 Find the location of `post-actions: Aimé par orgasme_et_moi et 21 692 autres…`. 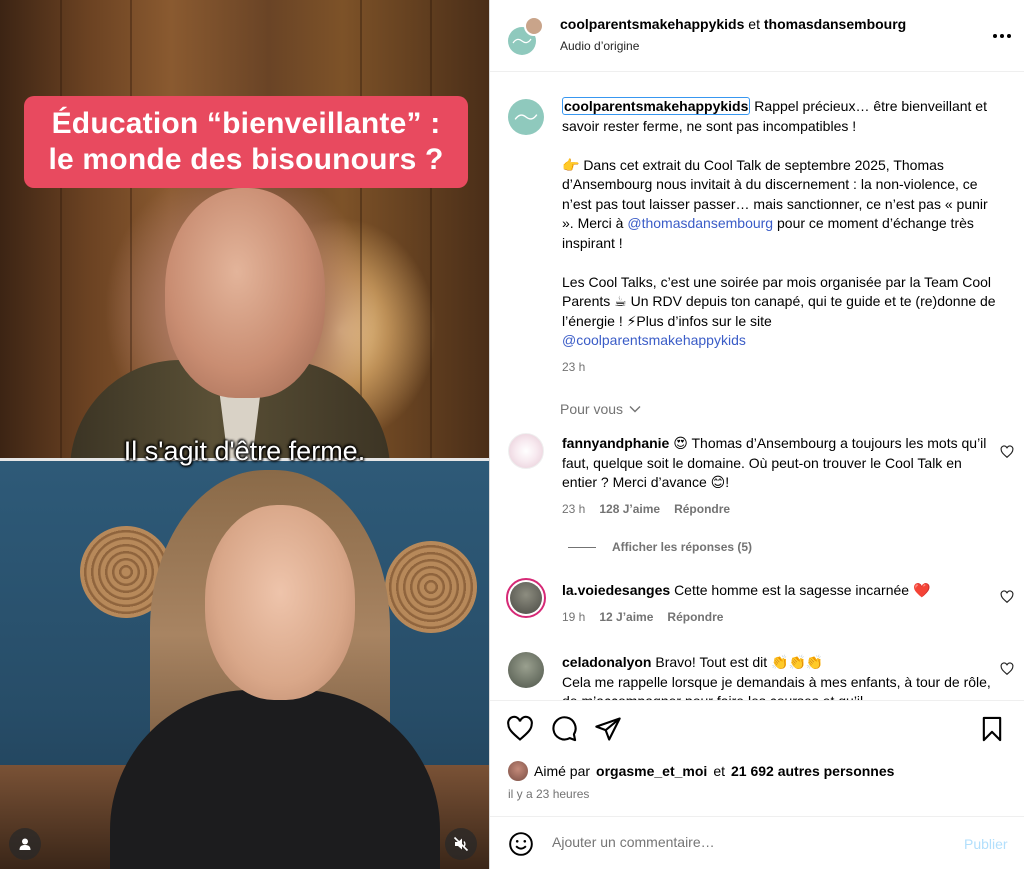

post-actions: Aimé par orgasme_et_moi et 21 692 autres… is located at coordinates (757, 758).